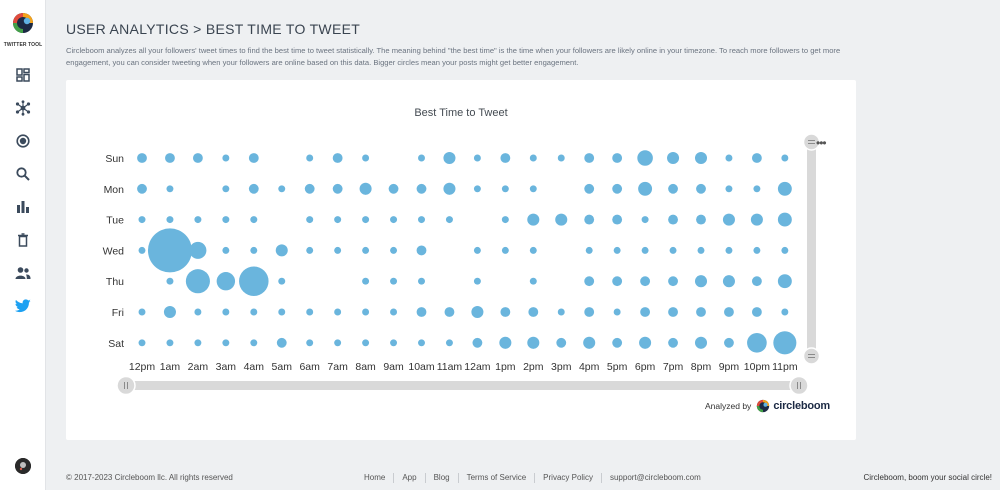 This screenshot has width=1000, height=490. I want to click on twitter-icon, so click(23, 306).